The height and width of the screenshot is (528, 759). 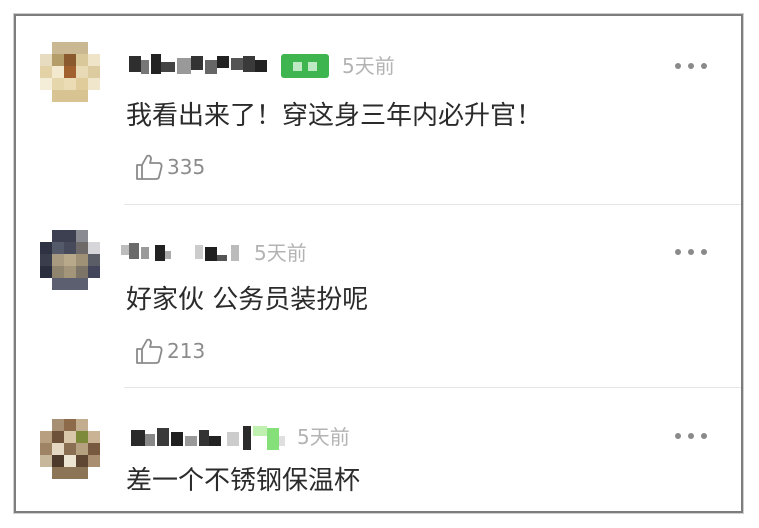 I want to click on comment-text: 差一个不锈钢保温杯, so click(x=243, y=481).